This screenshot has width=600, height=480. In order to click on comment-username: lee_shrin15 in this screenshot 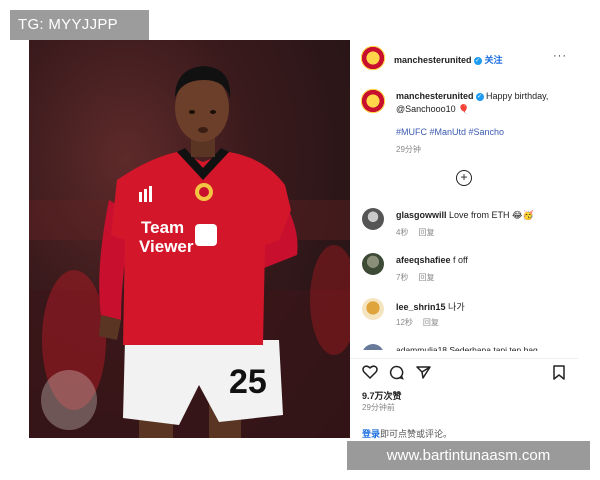, I will do `click(421, 307)`.